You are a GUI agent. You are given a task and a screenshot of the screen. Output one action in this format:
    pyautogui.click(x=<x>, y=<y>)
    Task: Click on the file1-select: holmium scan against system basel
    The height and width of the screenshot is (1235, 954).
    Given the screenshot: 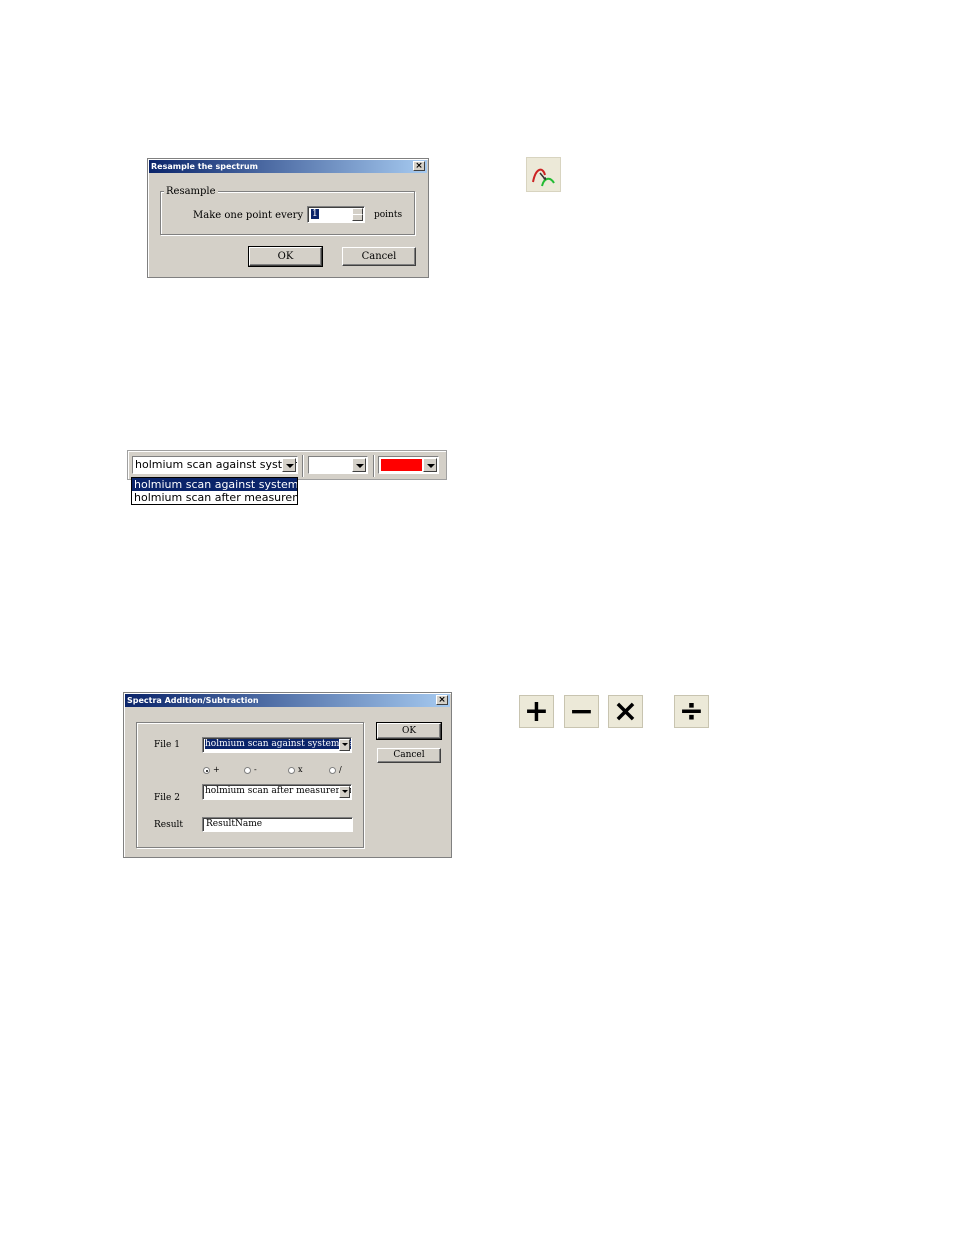 What is the action you would take?
    pyautogui.click(x=277, y=745)
    